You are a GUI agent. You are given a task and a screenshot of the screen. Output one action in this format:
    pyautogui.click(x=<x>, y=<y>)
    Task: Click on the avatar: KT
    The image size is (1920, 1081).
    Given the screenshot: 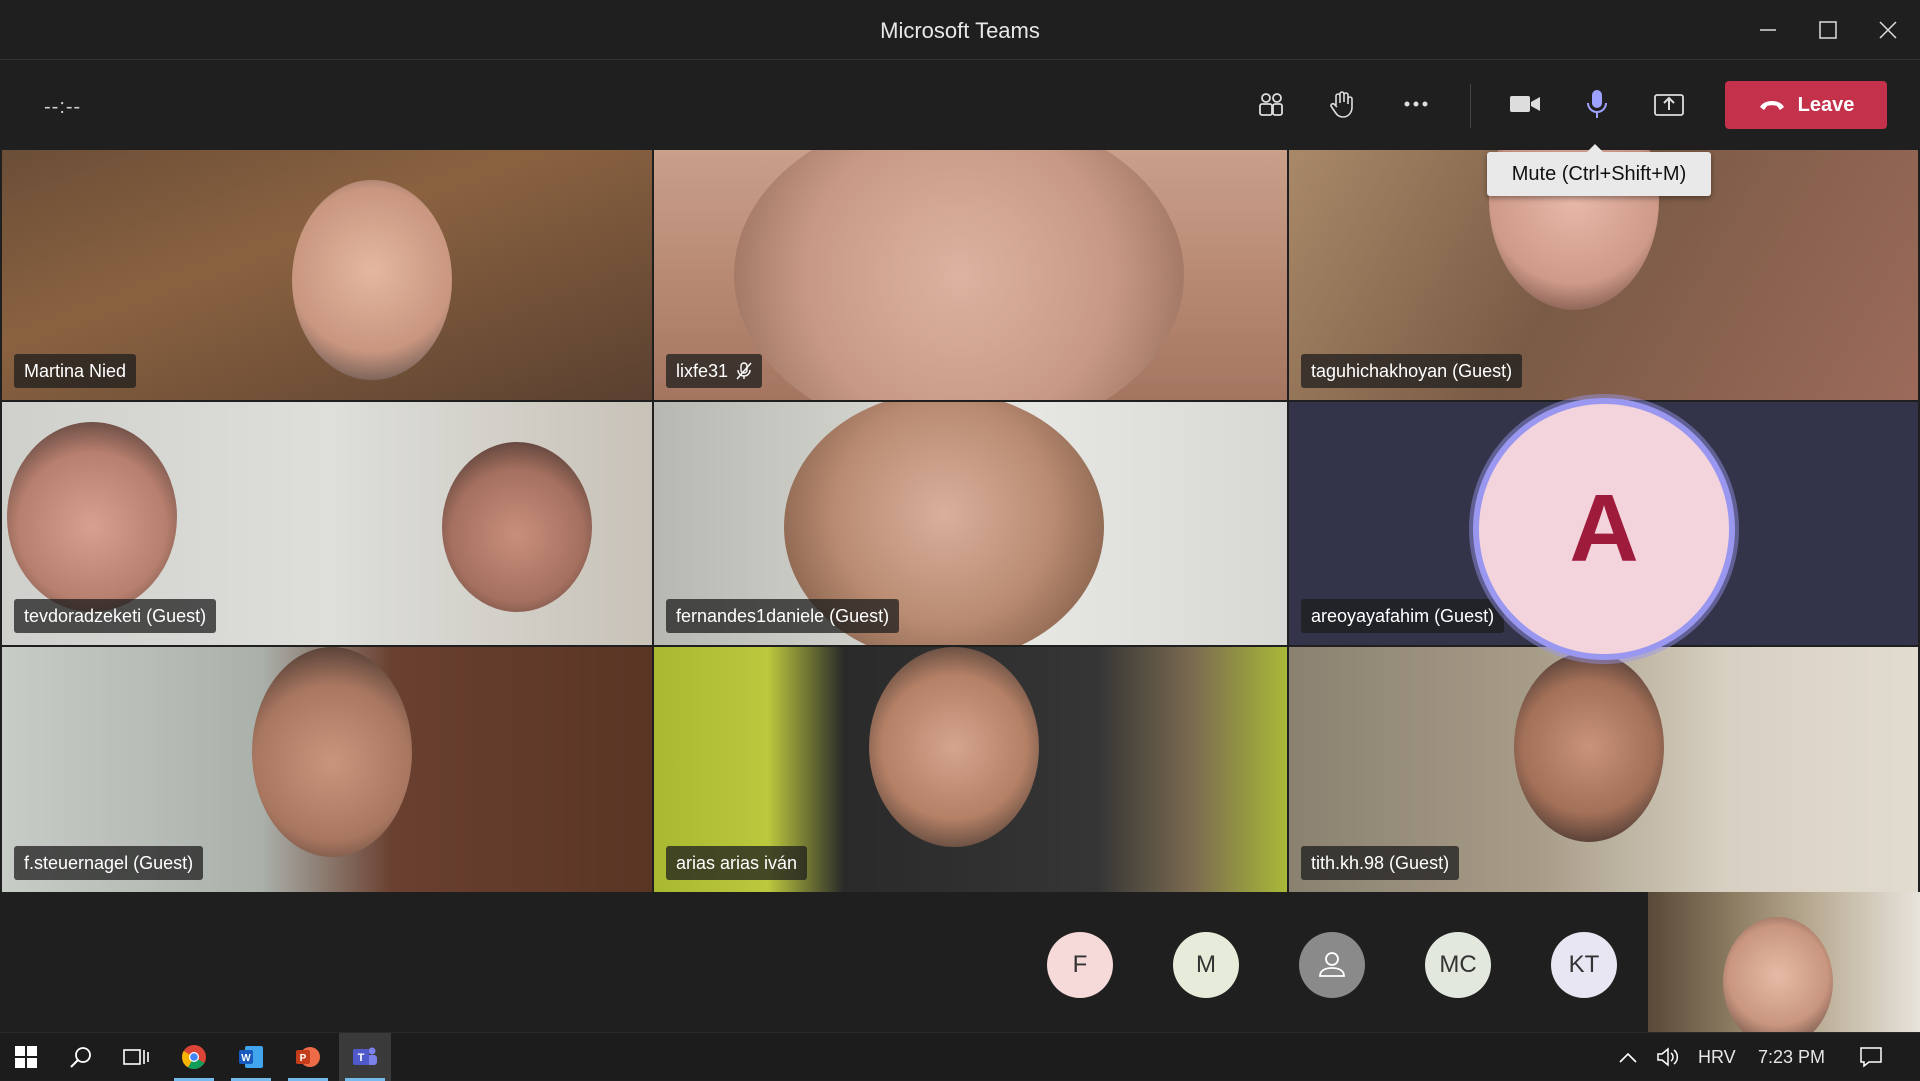 What is the action you would take?
    pyautogui.click(x=1584, y=965)
    